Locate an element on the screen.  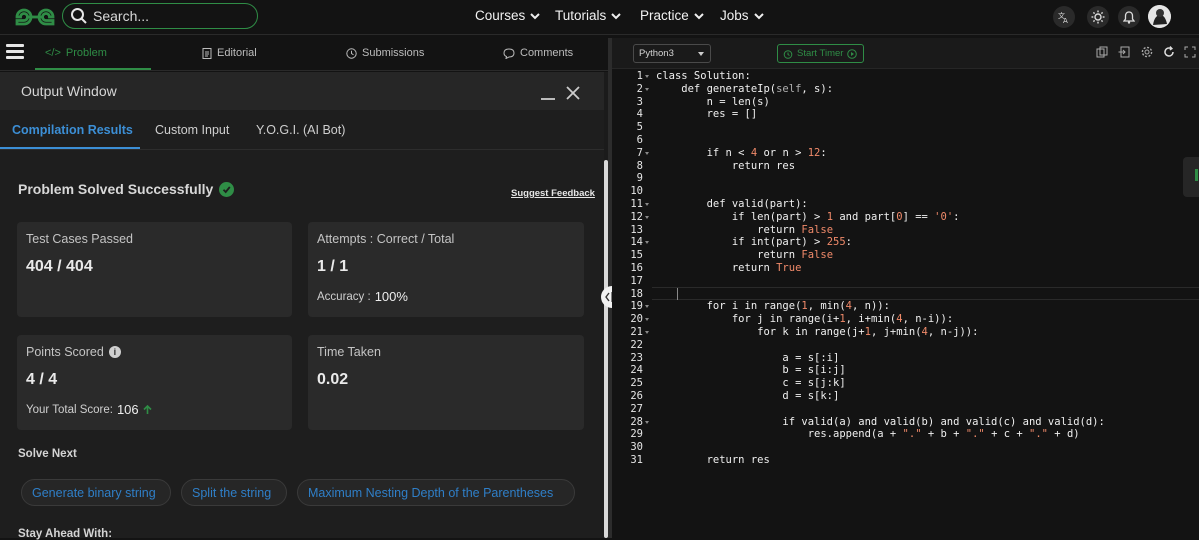
tab-custom-input: Custom Input is located at coordinates (192, 130).